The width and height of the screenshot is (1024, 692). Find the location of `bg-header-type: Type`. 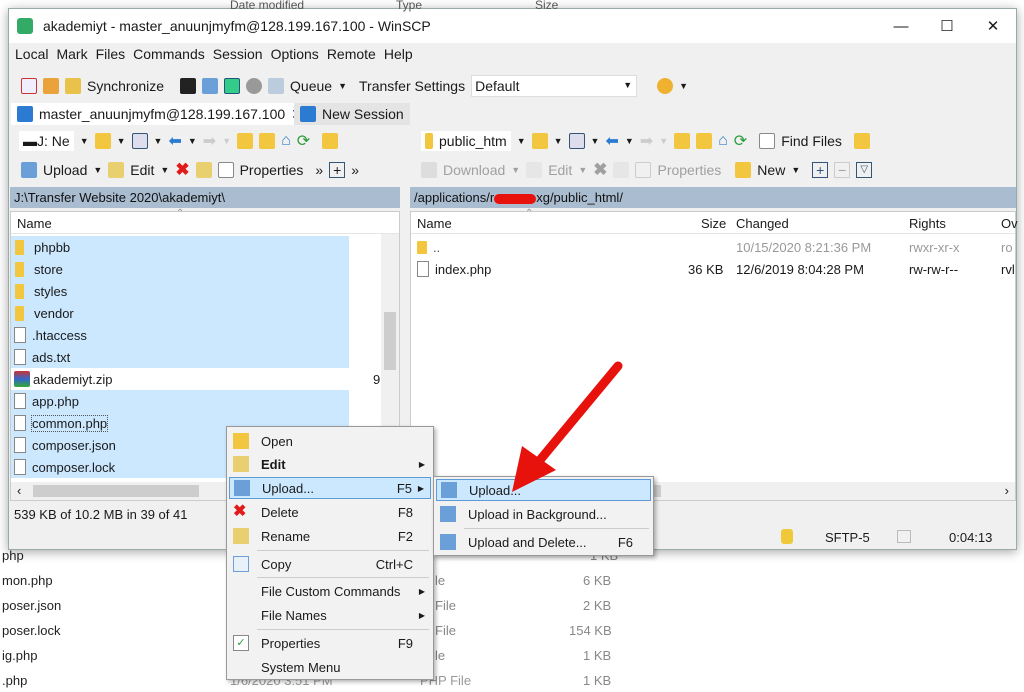

bg-header-type: Type is located at coordinates (409, 6).